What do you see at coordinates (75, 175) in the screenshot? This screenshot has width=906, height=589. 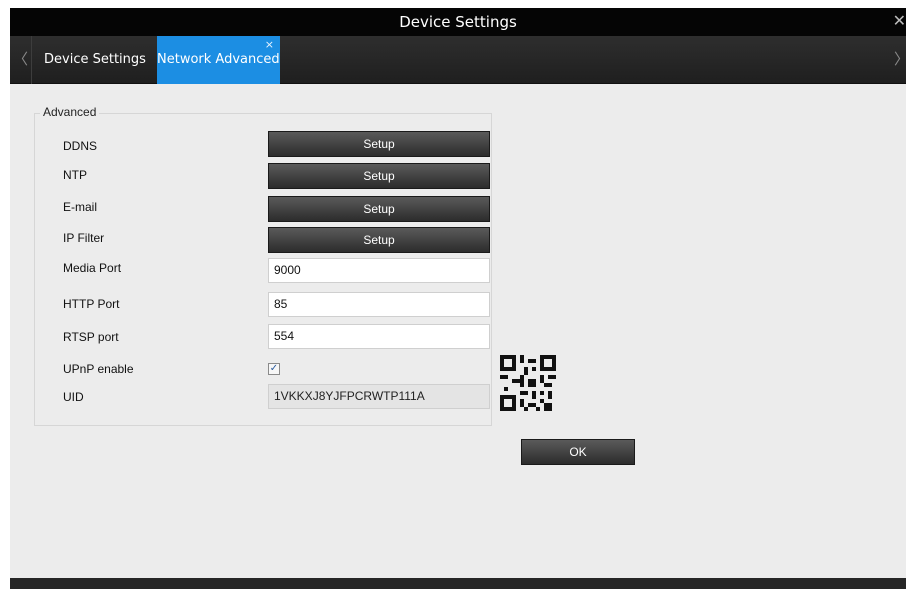 I see `ntp-label: NTP` at bounding box center [75, 175].